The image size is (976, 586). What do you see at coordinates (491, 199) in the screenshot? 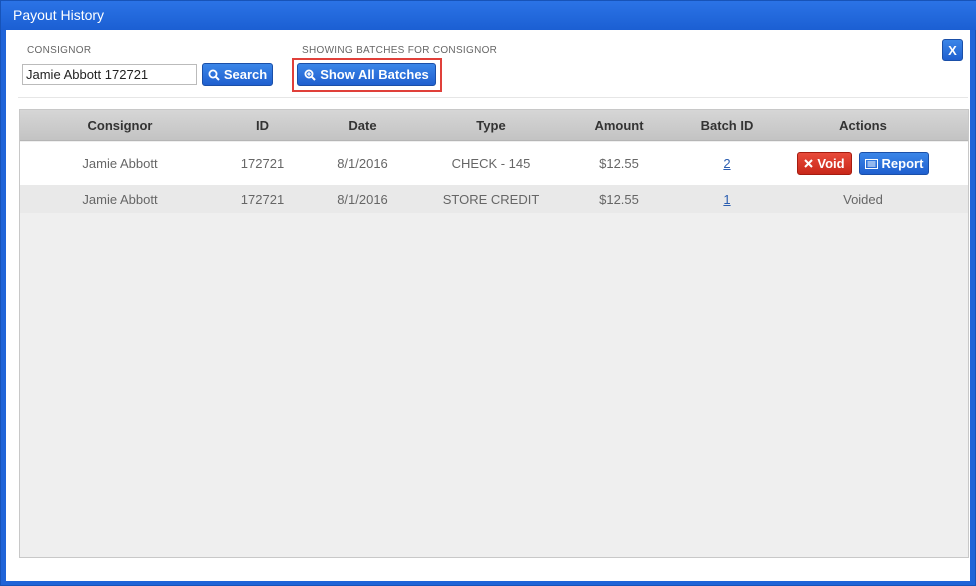
I see `cell-type: STORE CREDIT` at bounding box center [491, 199].